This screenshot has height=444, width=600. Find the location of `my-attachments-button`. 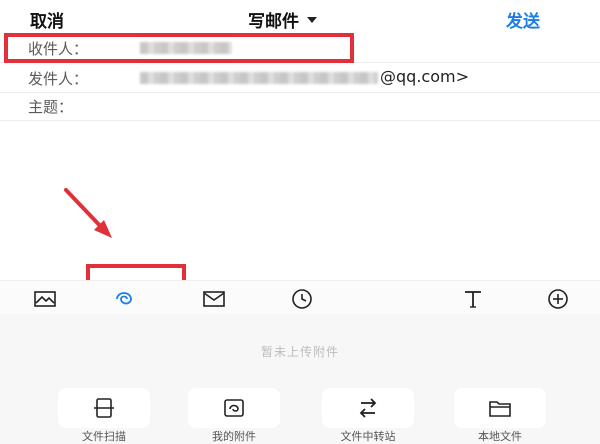

my-attachments-button is located at coordinates (234, 408).